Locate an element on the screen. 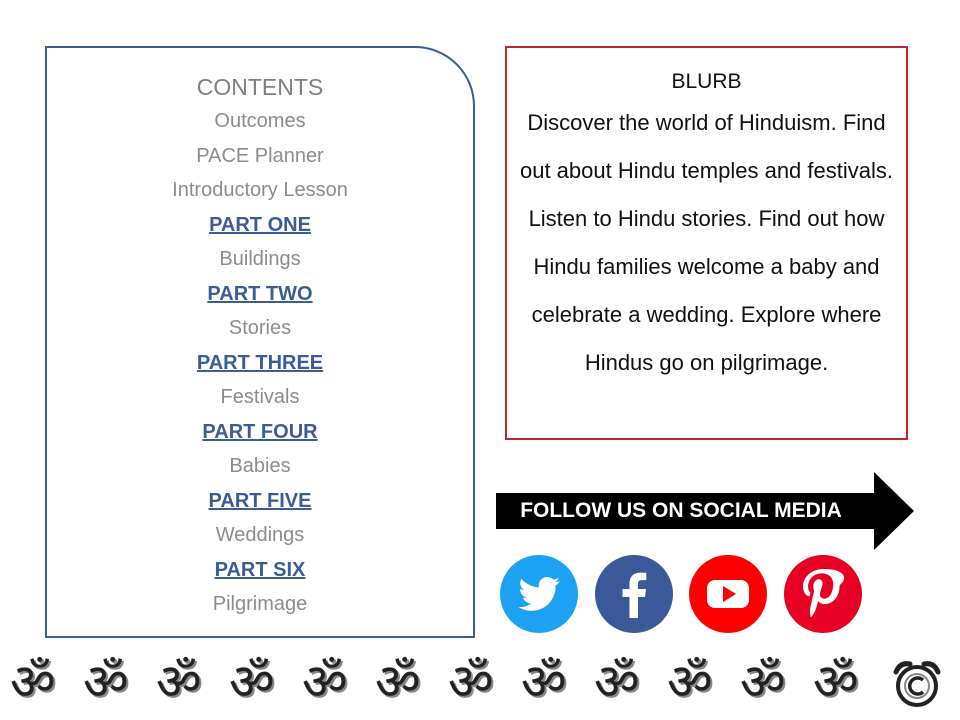  part-six-link: PART SIX is located at coordinates (260, 570).